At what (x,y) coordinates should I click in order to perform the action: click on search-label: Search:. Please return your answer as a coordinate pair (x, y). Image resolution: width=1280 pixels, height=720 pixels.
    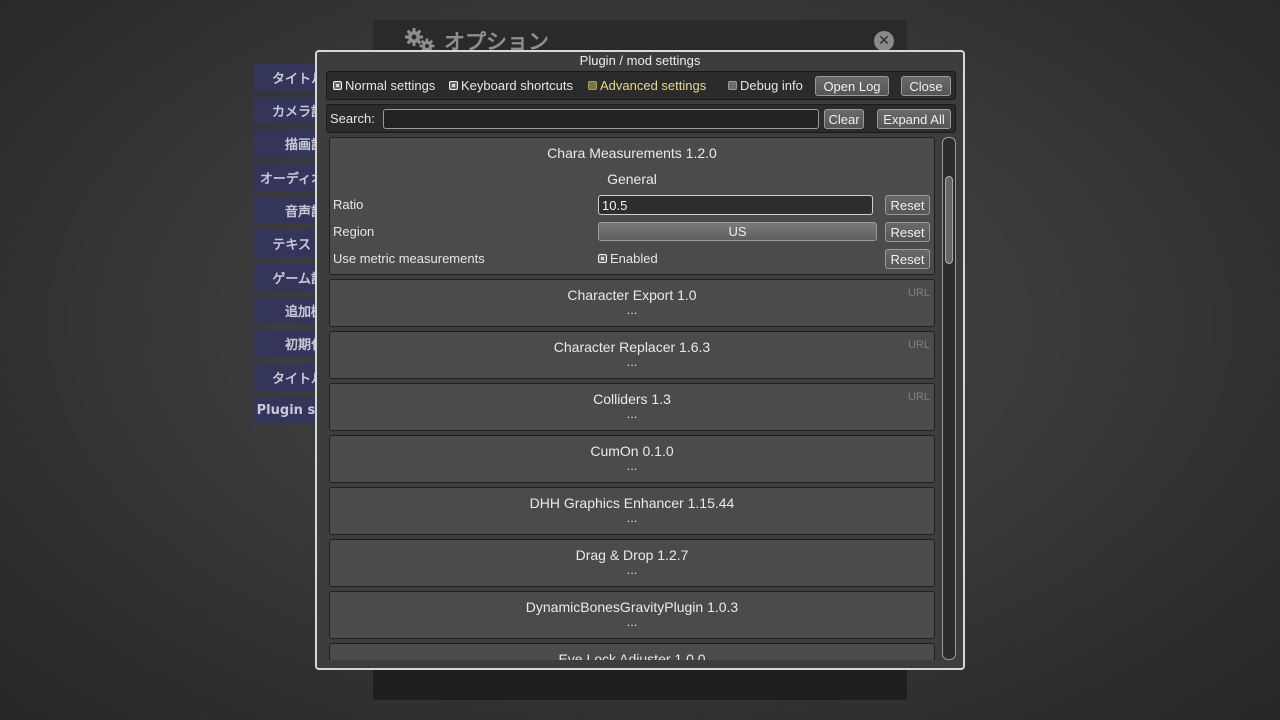
    Looking at the image, I should click on (352, 118).